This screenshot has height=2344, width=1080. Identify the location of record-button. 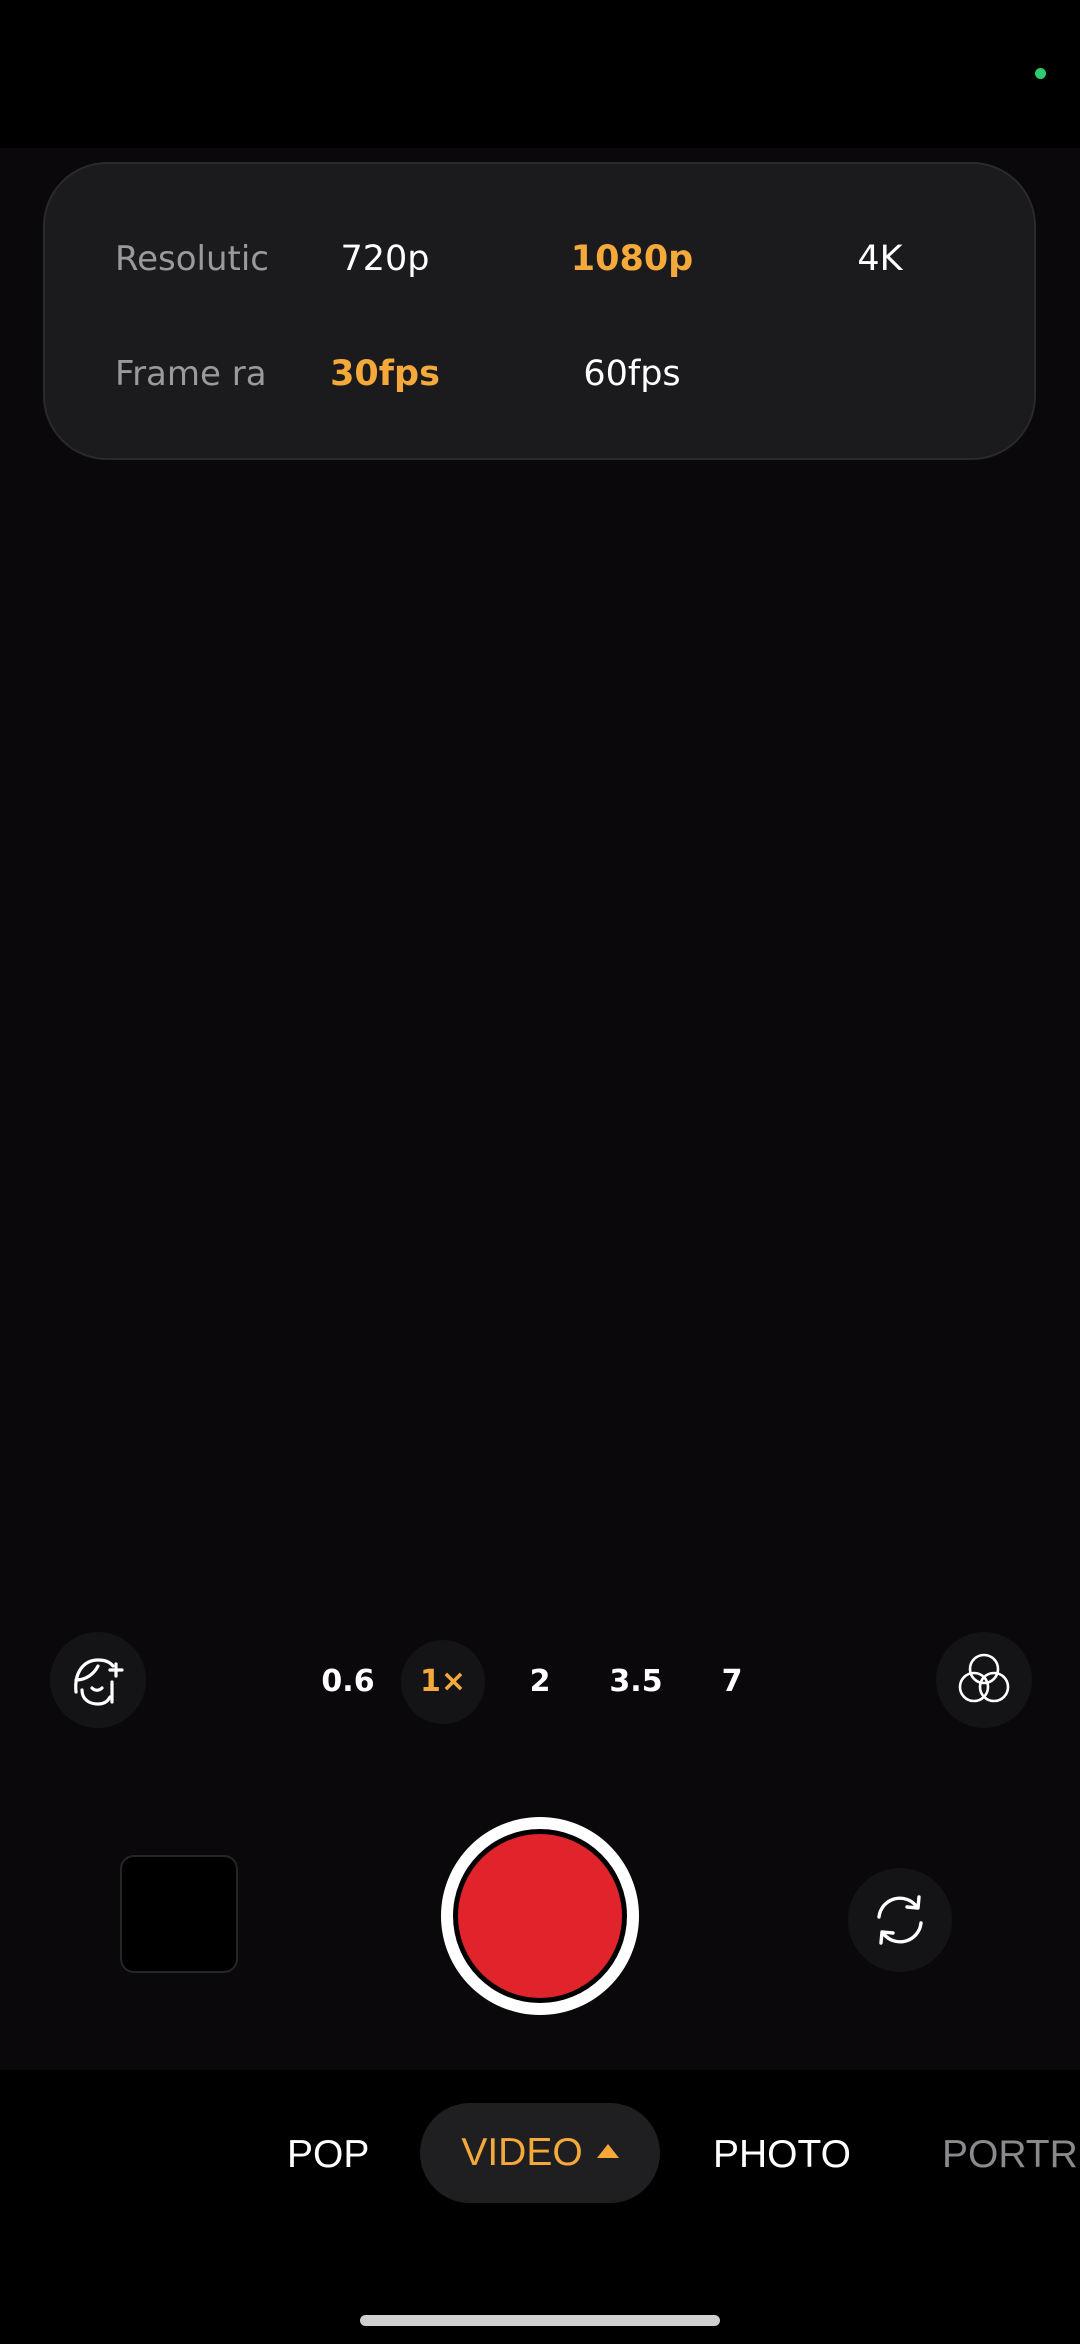
(540, 1916).